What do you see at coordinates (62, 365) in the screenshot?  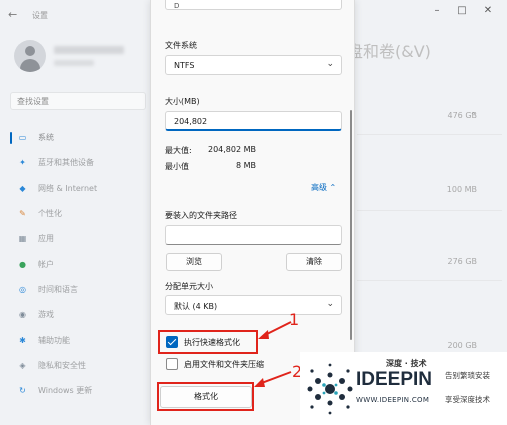 I see `sidebar-item-label: 隐私和安全性` at bounding box center [62, 365].